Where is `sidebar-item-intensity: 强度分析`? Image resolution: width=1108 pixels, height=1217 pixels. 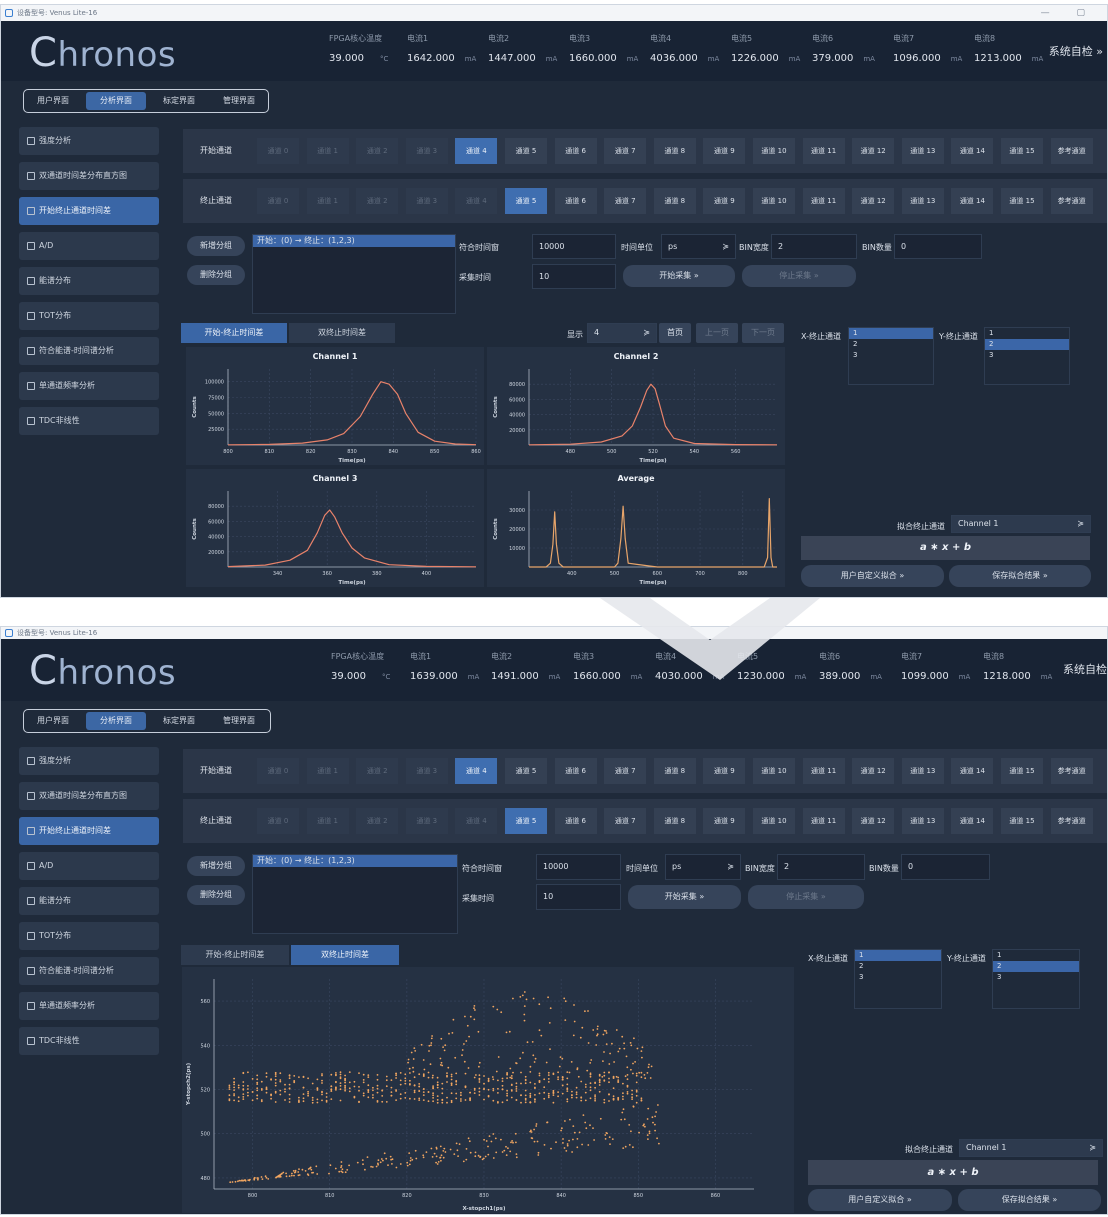 sidebar-item-intensity: 强度分析 is located at coordinates (89, 141).